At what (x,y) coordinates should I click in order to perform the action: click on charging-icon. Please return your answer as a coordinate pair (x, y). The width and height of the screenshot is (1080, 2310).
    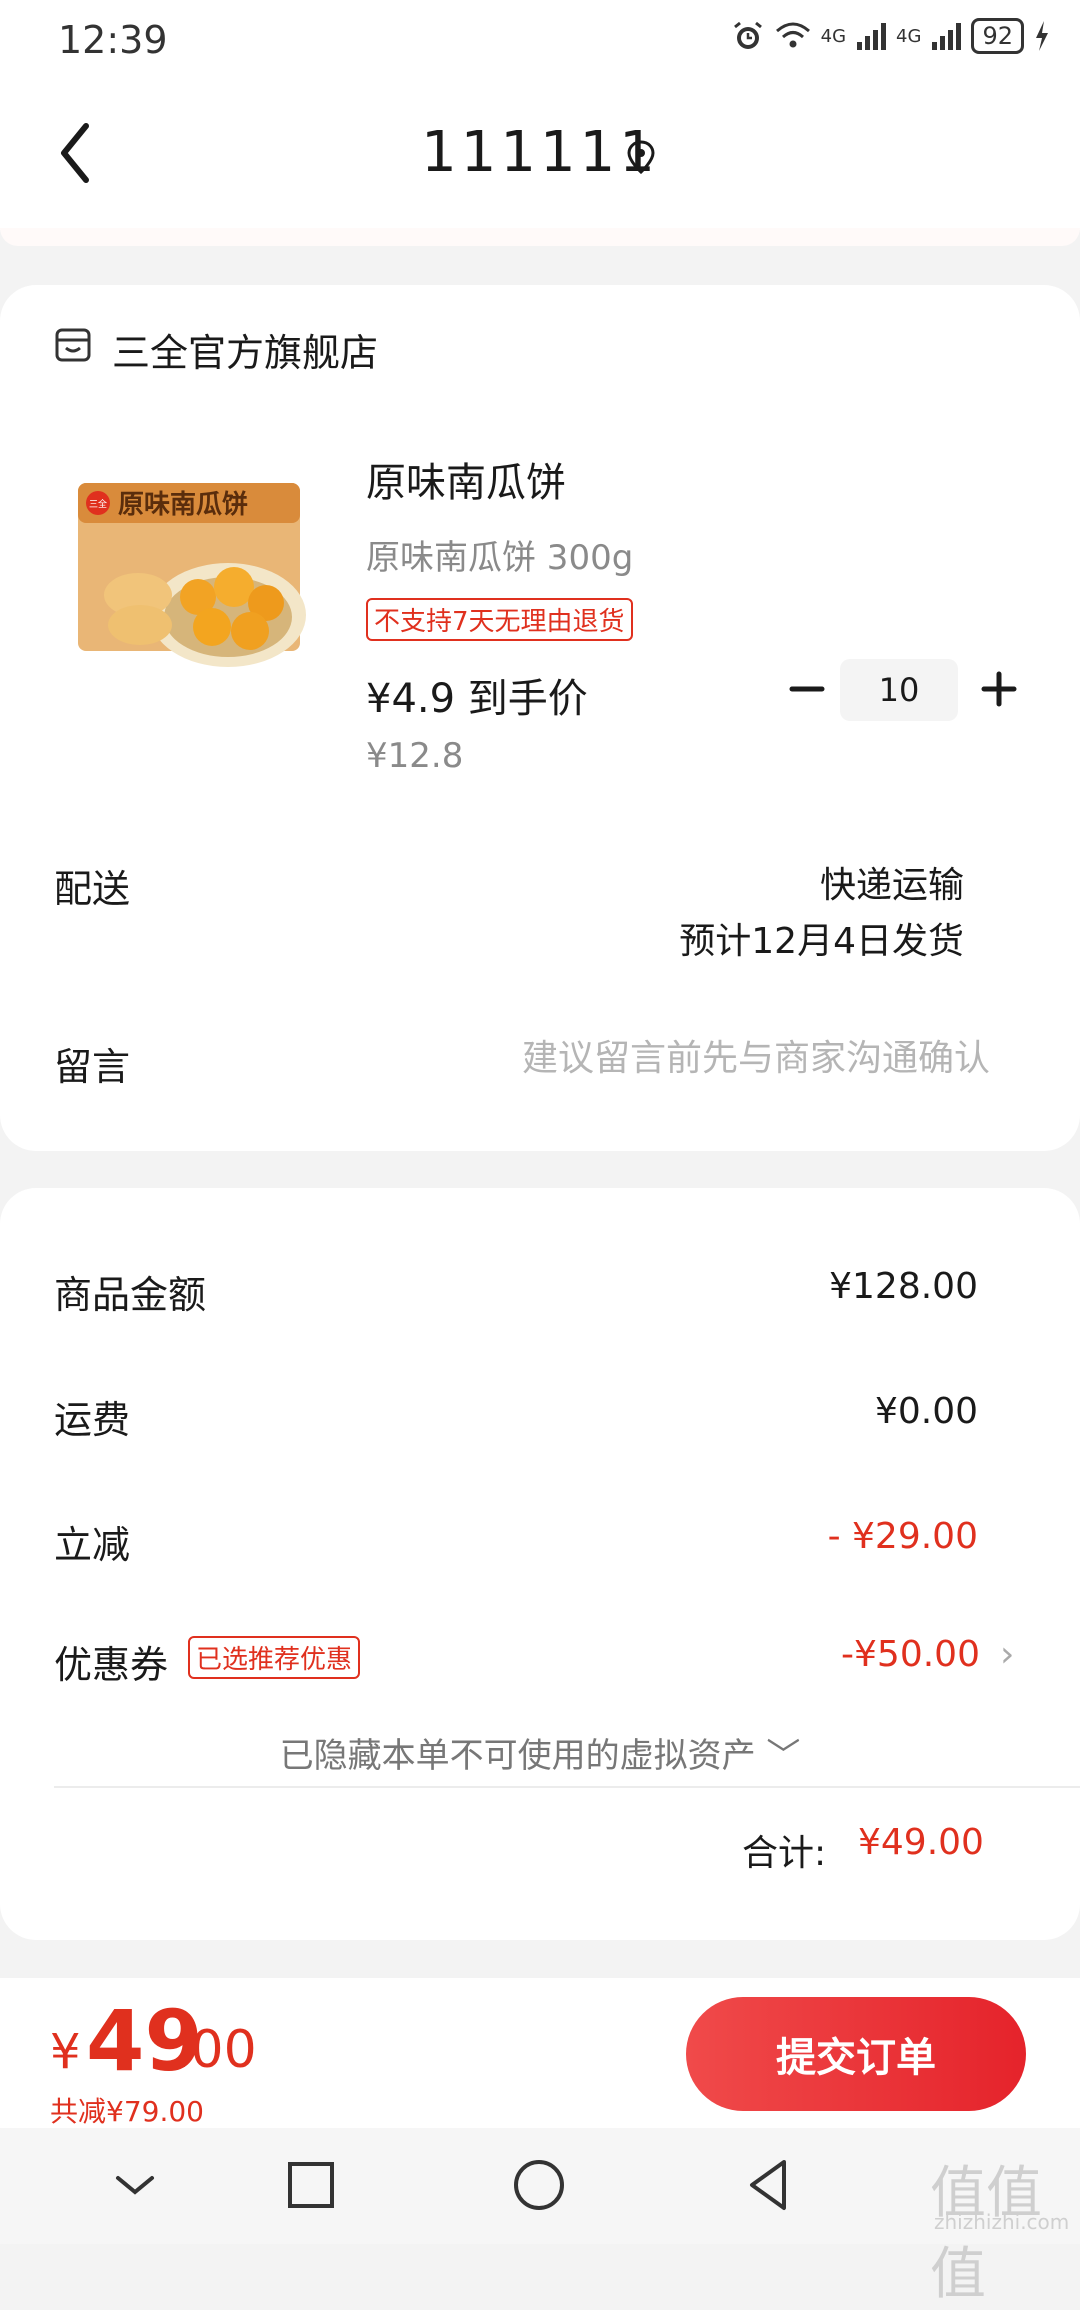
    Looking at the image, I should click on (1042, 36).